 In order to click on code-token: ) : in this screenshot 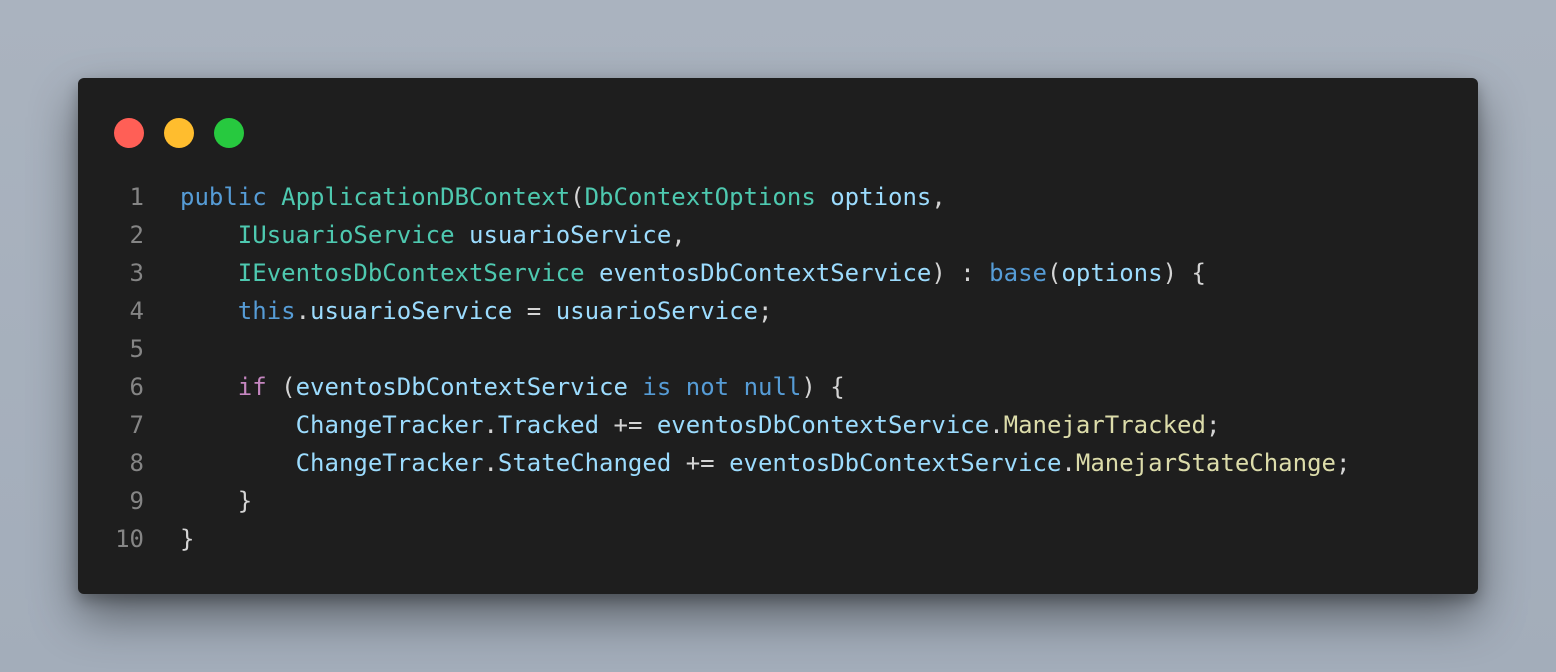, I will do `click(960, 273)`.